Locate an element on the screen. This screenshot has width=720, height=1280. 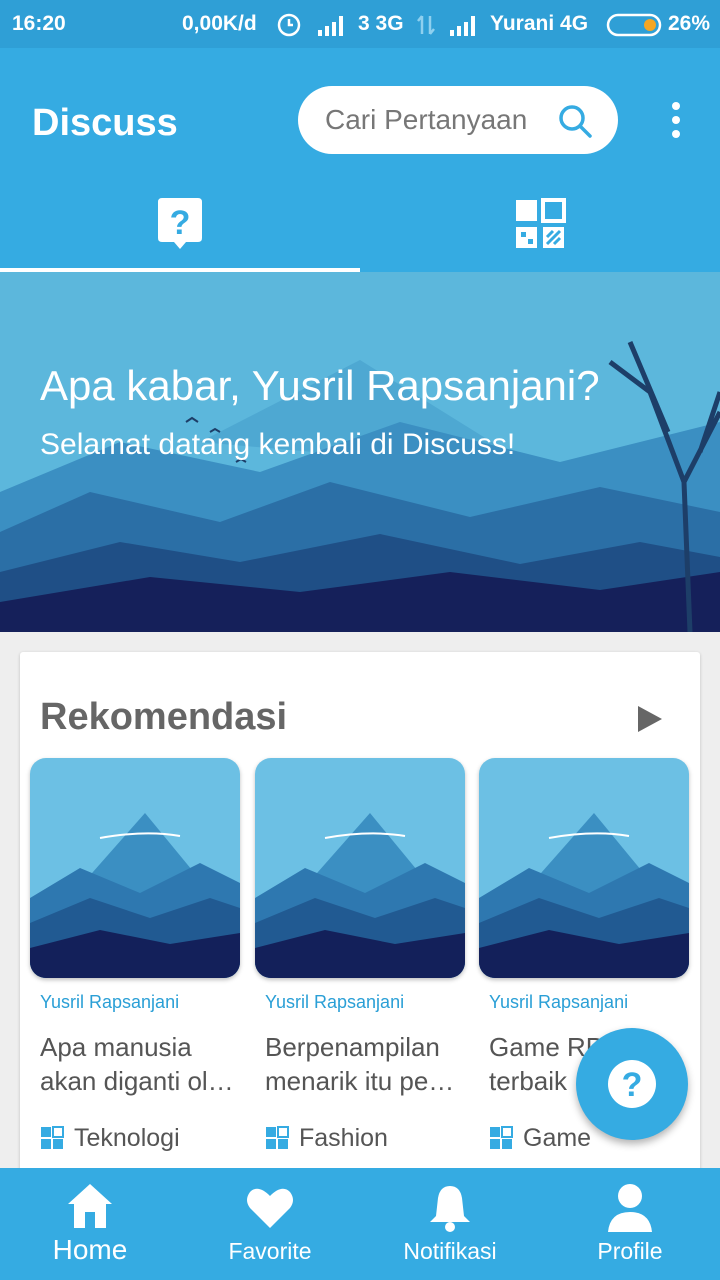
tab-categories is located at coordinates (540, 230).